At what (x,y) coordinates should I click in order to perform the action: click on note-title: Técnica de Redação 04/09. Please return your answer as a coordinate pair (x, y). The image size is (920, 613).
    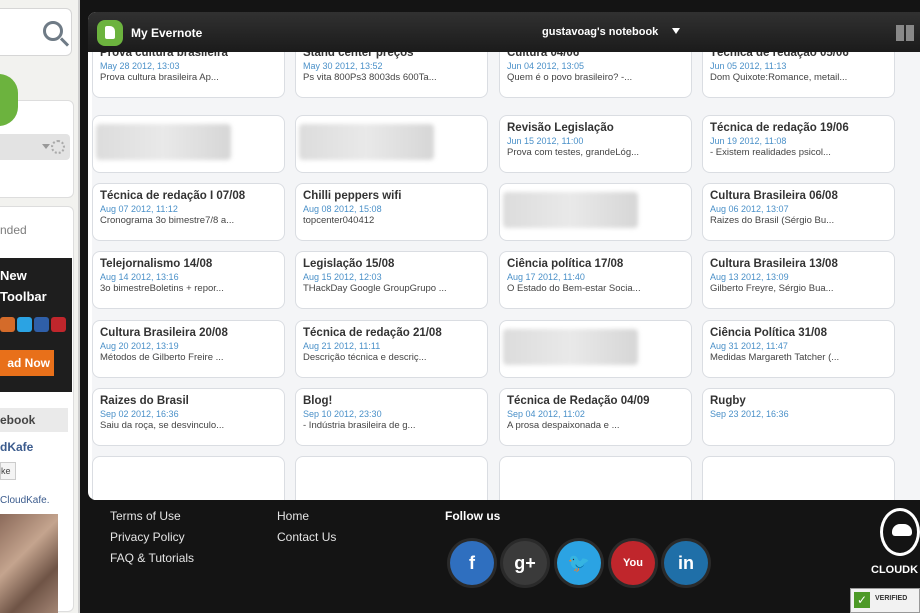
    Looking at the image, I should click on (578, 401).